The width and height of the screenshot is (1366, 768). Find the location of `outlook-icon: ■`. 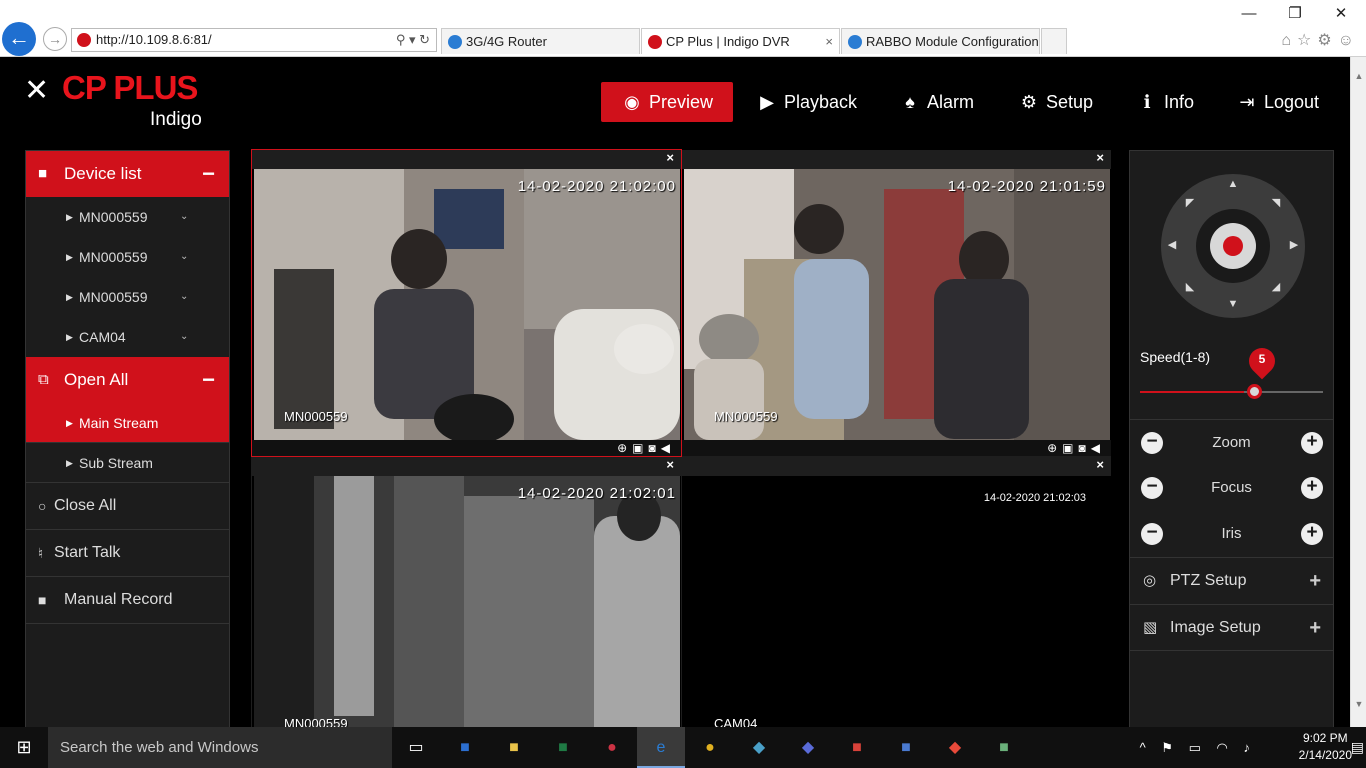

outlook-icon: ■ is located at coordinates (465, 747).